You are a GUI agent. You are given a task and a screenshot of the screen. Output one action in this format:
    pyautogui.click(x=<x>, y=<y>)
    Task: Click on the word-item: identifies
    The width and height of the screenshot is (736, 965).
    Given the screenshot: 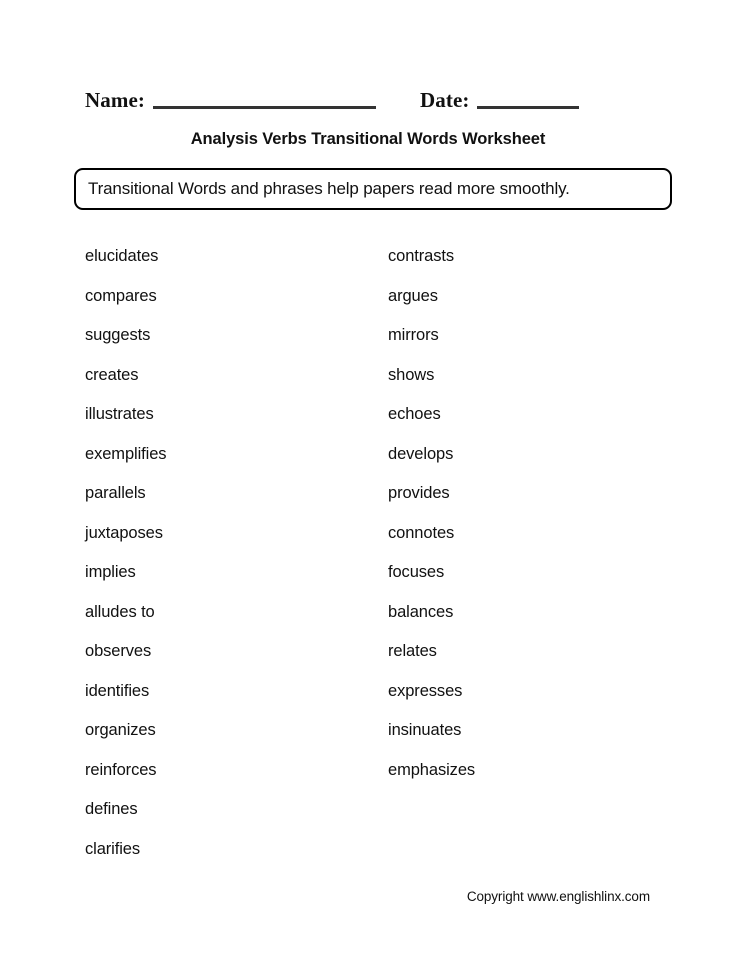 What is the action you would take?
    pyautogui.click(x=117, y=690)
    